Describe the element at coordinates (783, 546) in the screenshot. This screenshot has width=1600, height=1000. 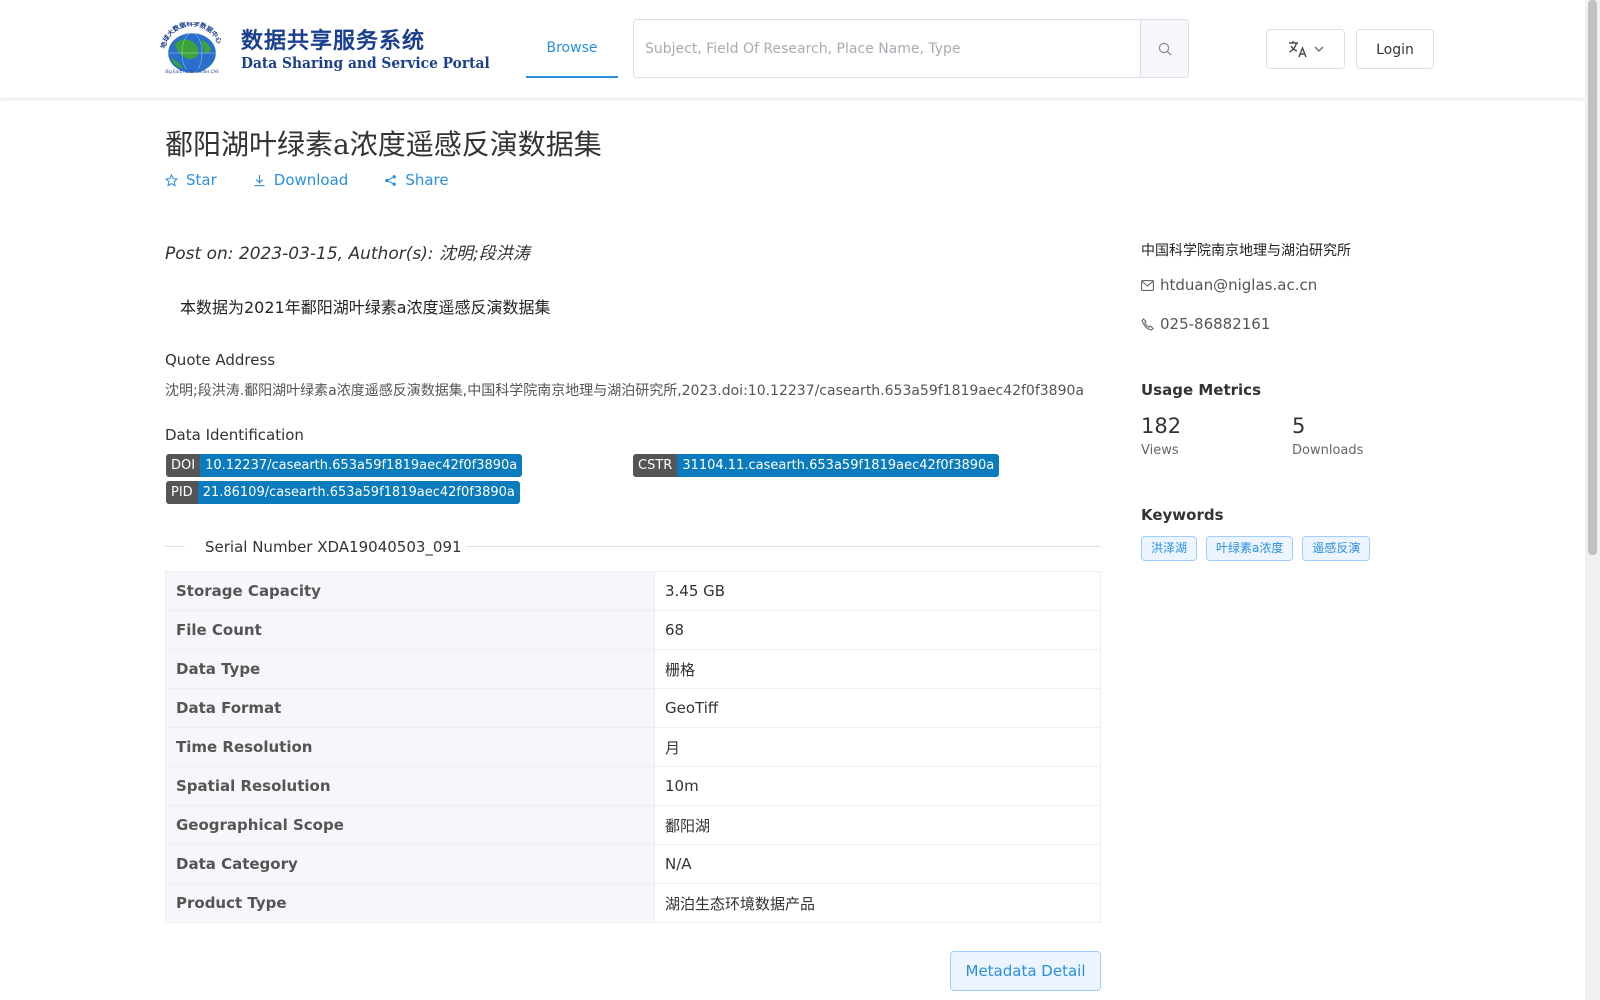
I see `serial-divider-right` at that location.